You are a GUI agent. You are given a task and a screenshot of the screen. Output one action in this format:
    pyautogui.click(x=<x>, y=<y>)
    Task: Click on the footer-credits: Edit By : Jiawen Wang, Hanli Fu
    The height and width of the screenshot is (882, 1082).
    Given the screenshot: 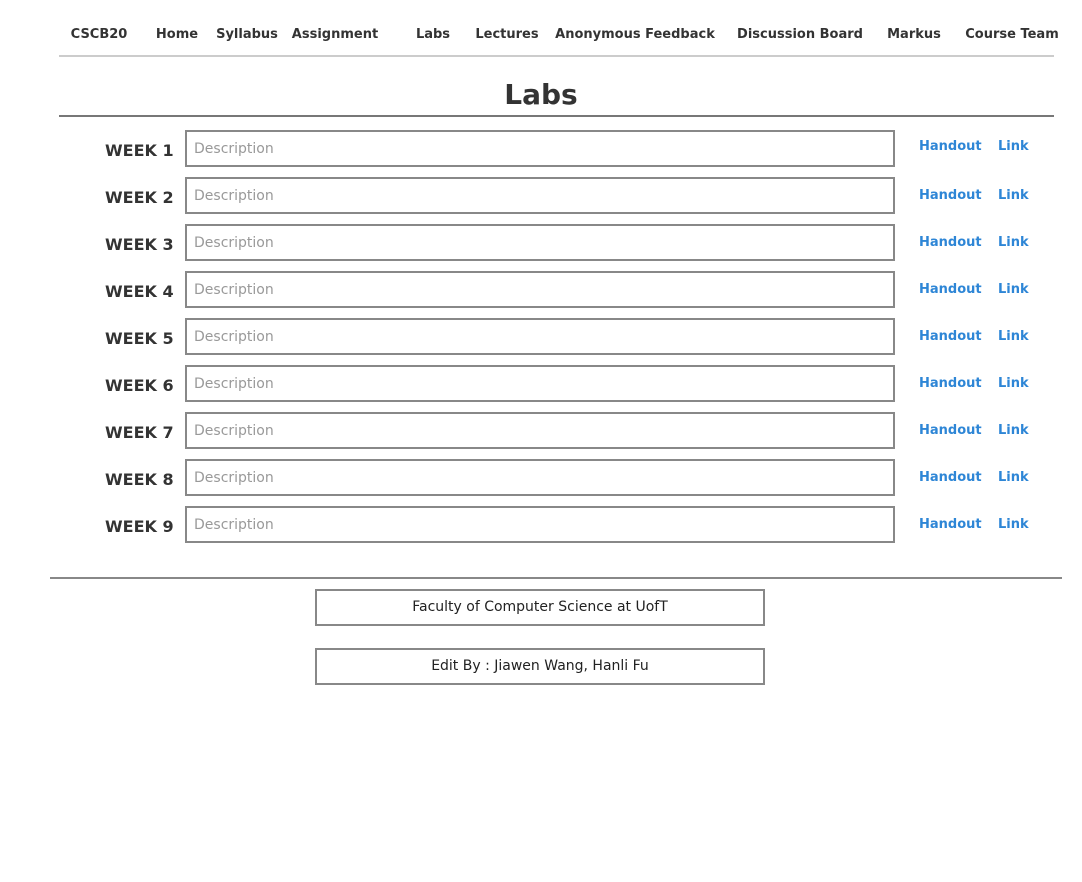 What is the action you would take?
    pyautogui.click(x=540, y=666)
    